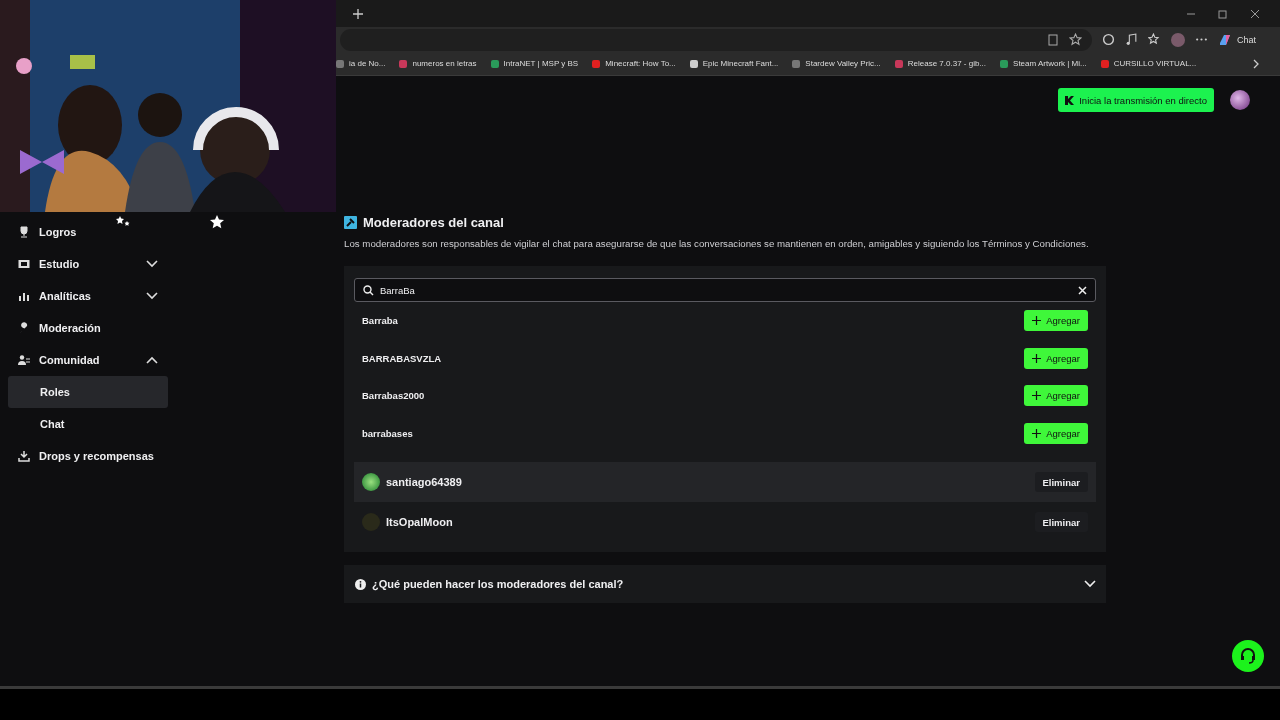 This screenshot has height=720, width=1280. What do you see at coordinates (123, 222) in the screenshot?
I see `stars-icon` at bounding box center [123, 222].